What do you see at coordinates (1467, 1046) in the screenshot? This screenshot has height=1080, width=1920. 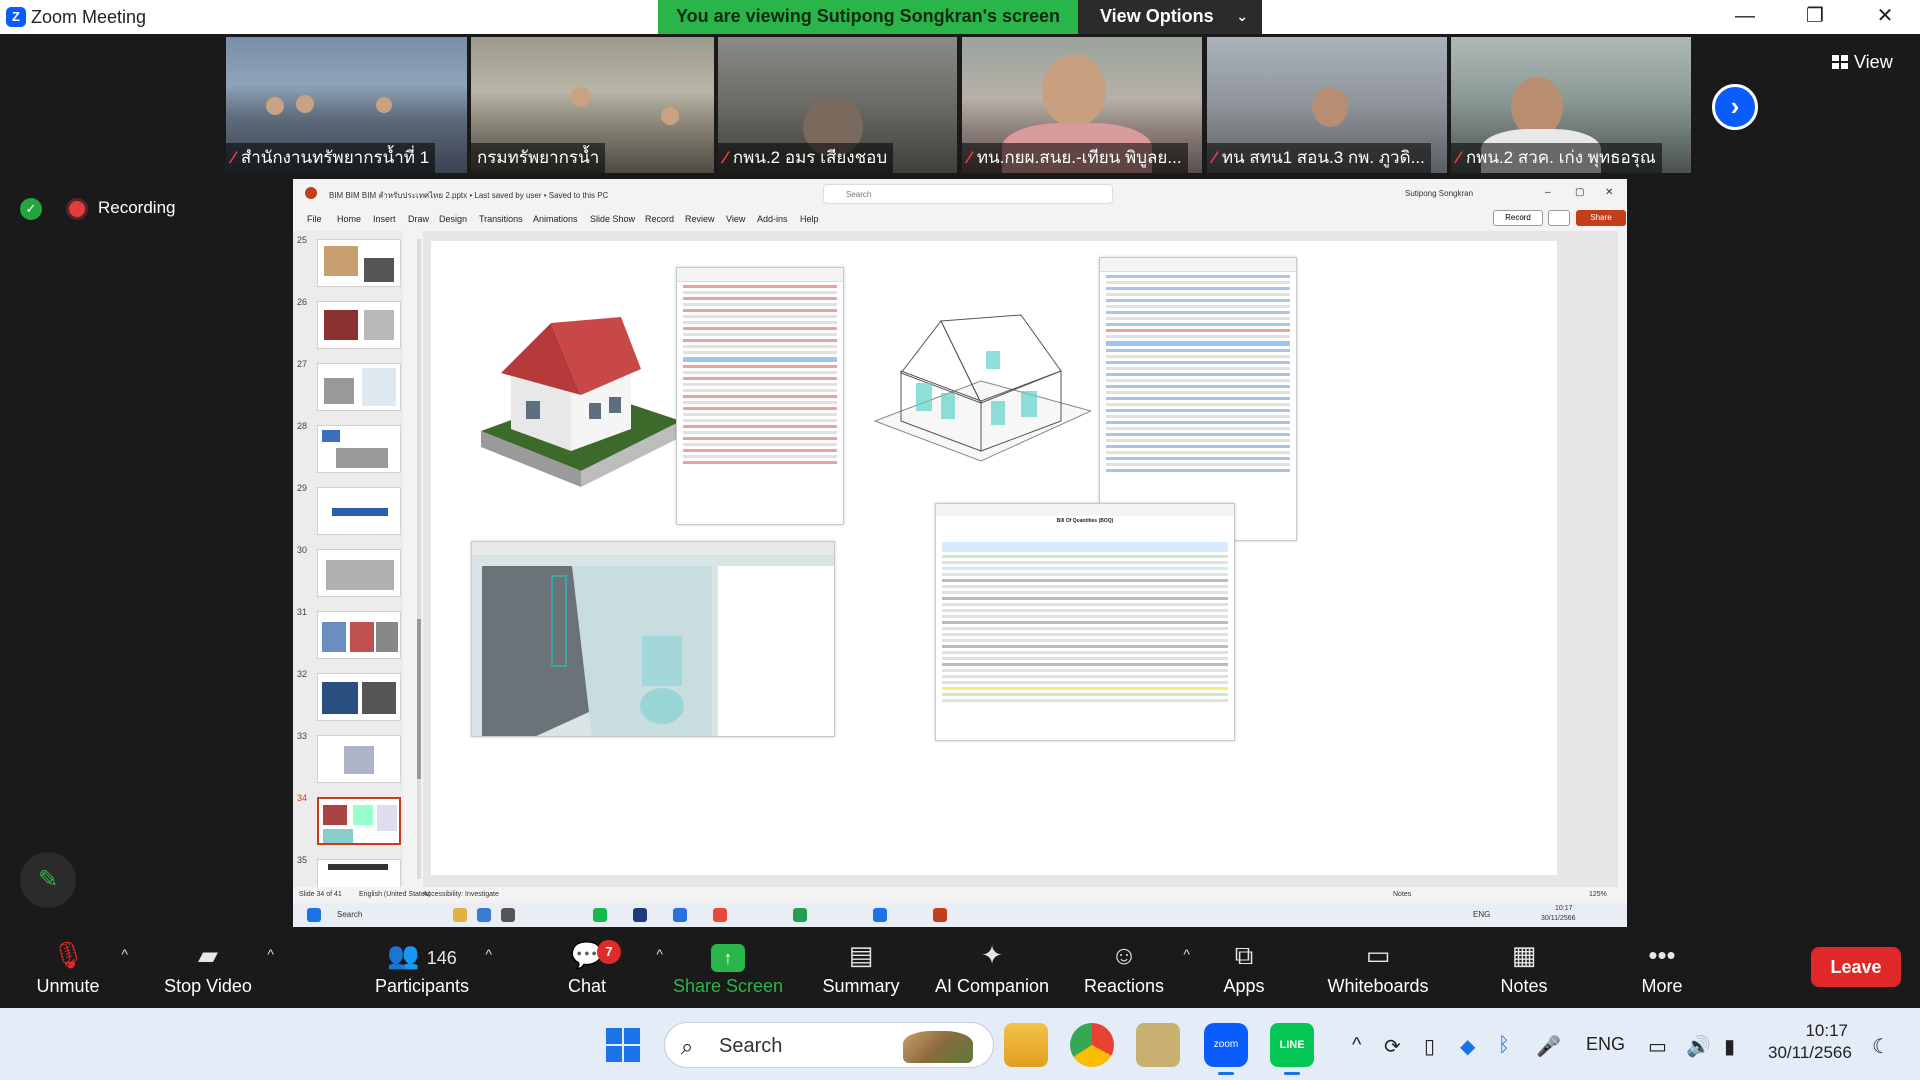 I see `defender-icon: ◆` at bounding box center [1467, 1046].